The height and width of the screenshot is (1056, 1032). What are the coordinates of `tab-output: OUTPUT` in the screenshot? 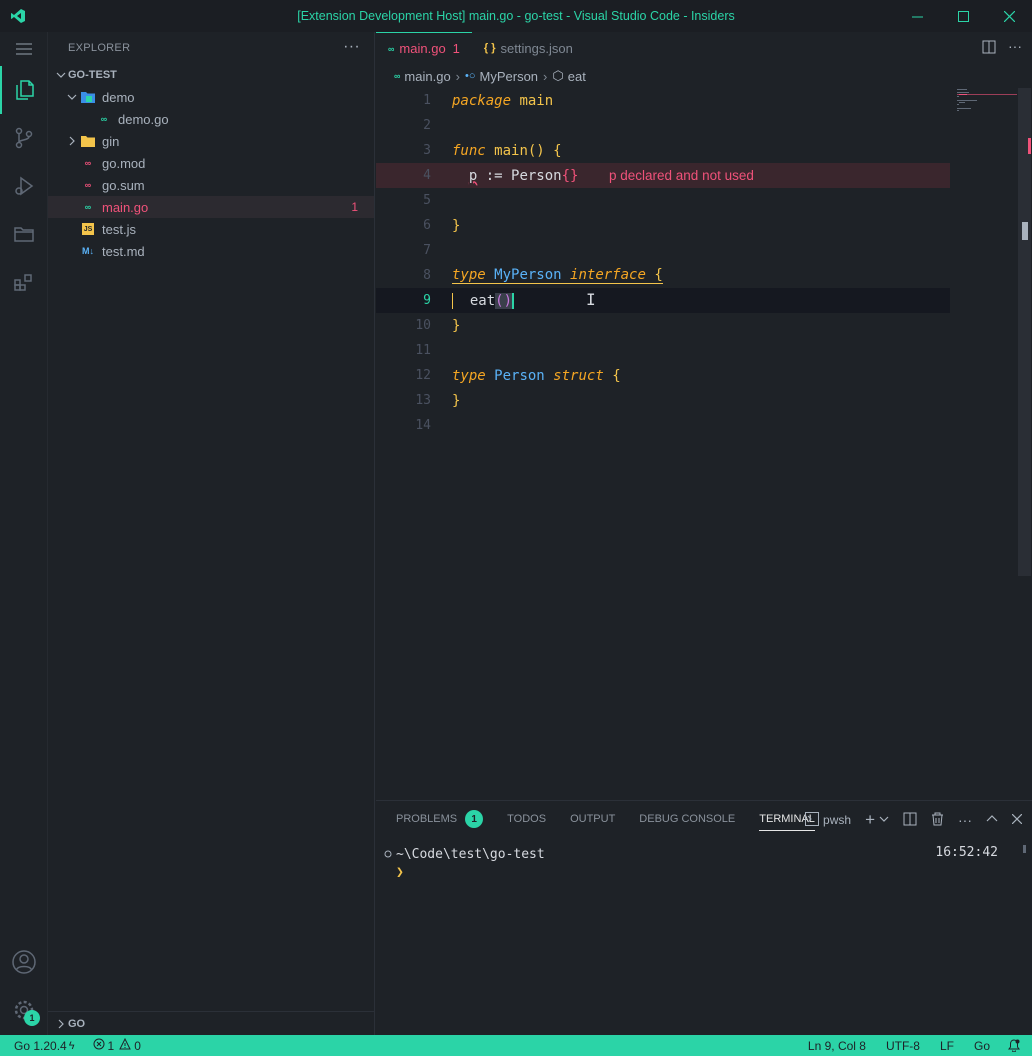 It's located at (592, 819).